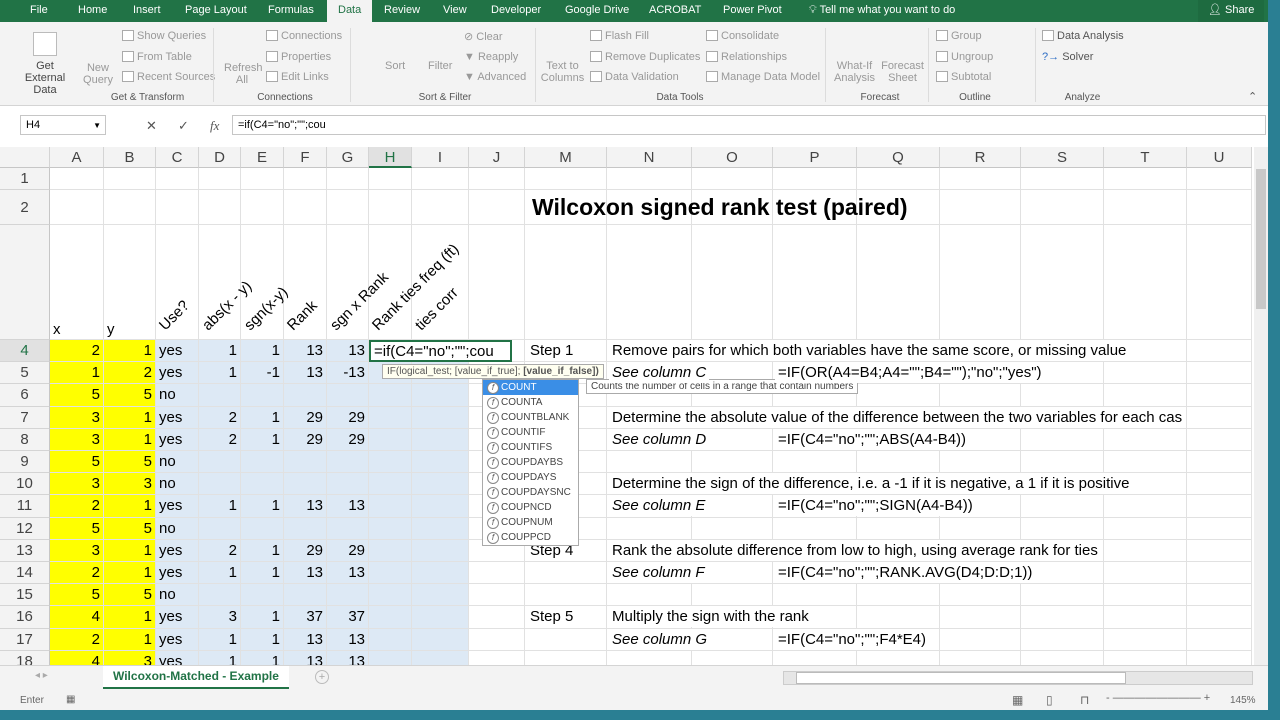  I want to click on cell-e16: 1, so click(262, 617).